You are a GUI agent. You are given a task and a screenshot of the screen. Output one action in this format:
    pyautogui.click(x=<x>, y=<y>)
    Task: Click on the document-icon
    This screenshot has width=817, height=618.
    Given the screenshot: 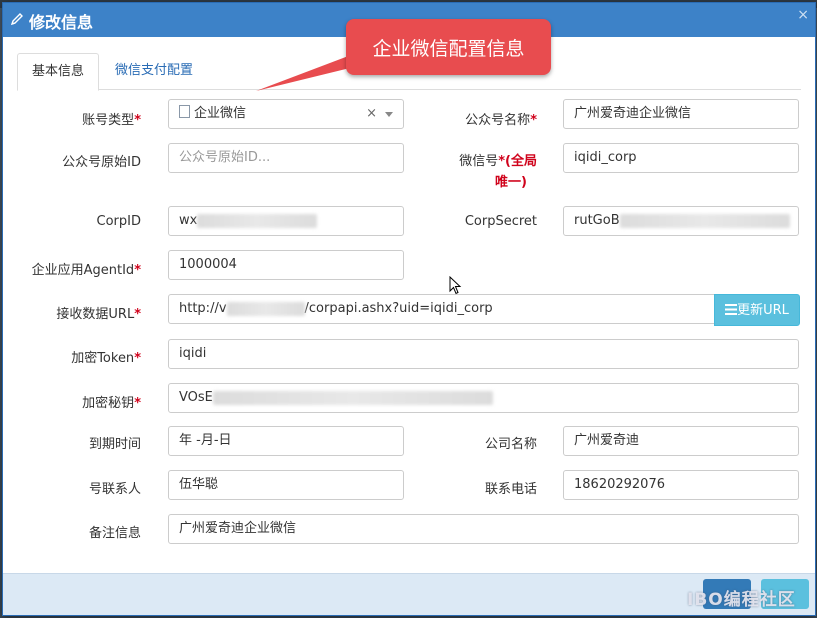 What is the action you would take?
    pyautogui.click(x=184, y=111)
    